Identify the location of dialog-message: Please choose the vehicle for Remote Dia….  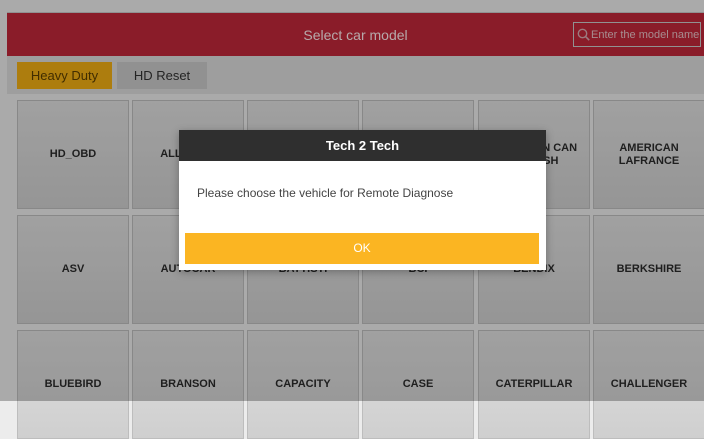
(325, 193).